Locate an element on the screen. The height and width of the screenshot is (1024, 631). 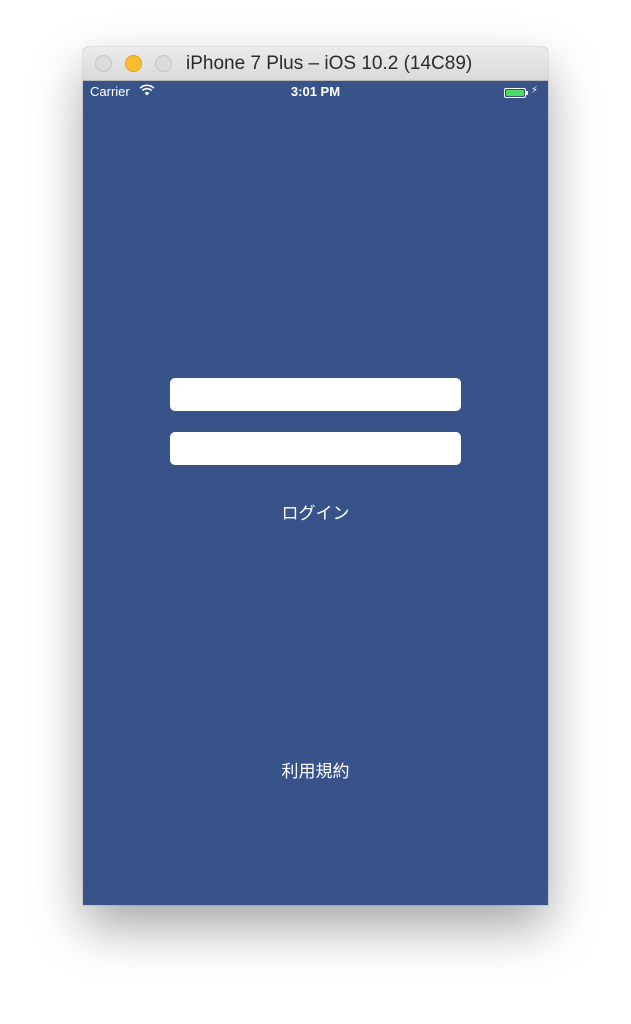
battery-icon is located at coordinates (515, 93).